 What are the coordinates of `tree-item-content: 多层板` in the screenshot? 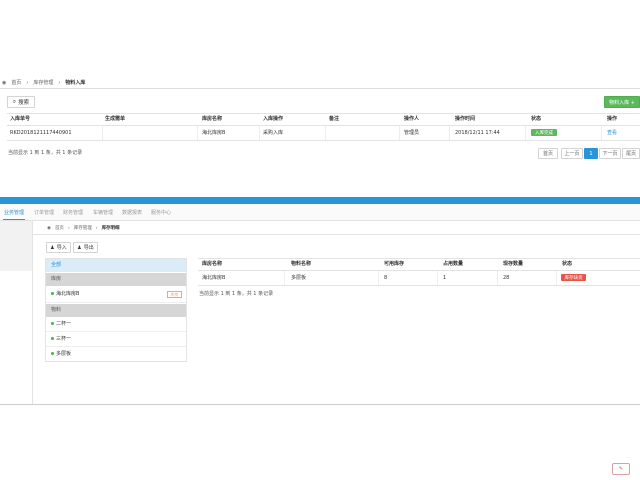 It's located at (61, 354).